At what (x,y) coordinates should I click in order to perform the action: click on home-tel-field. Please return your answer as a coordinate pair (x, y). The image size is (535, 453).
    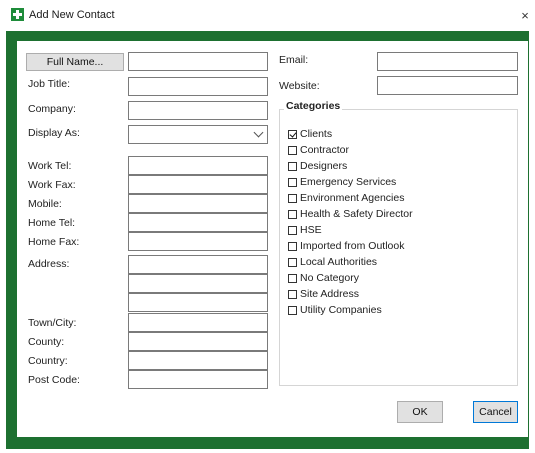
    Looking at the image, I should click on (198, 222).